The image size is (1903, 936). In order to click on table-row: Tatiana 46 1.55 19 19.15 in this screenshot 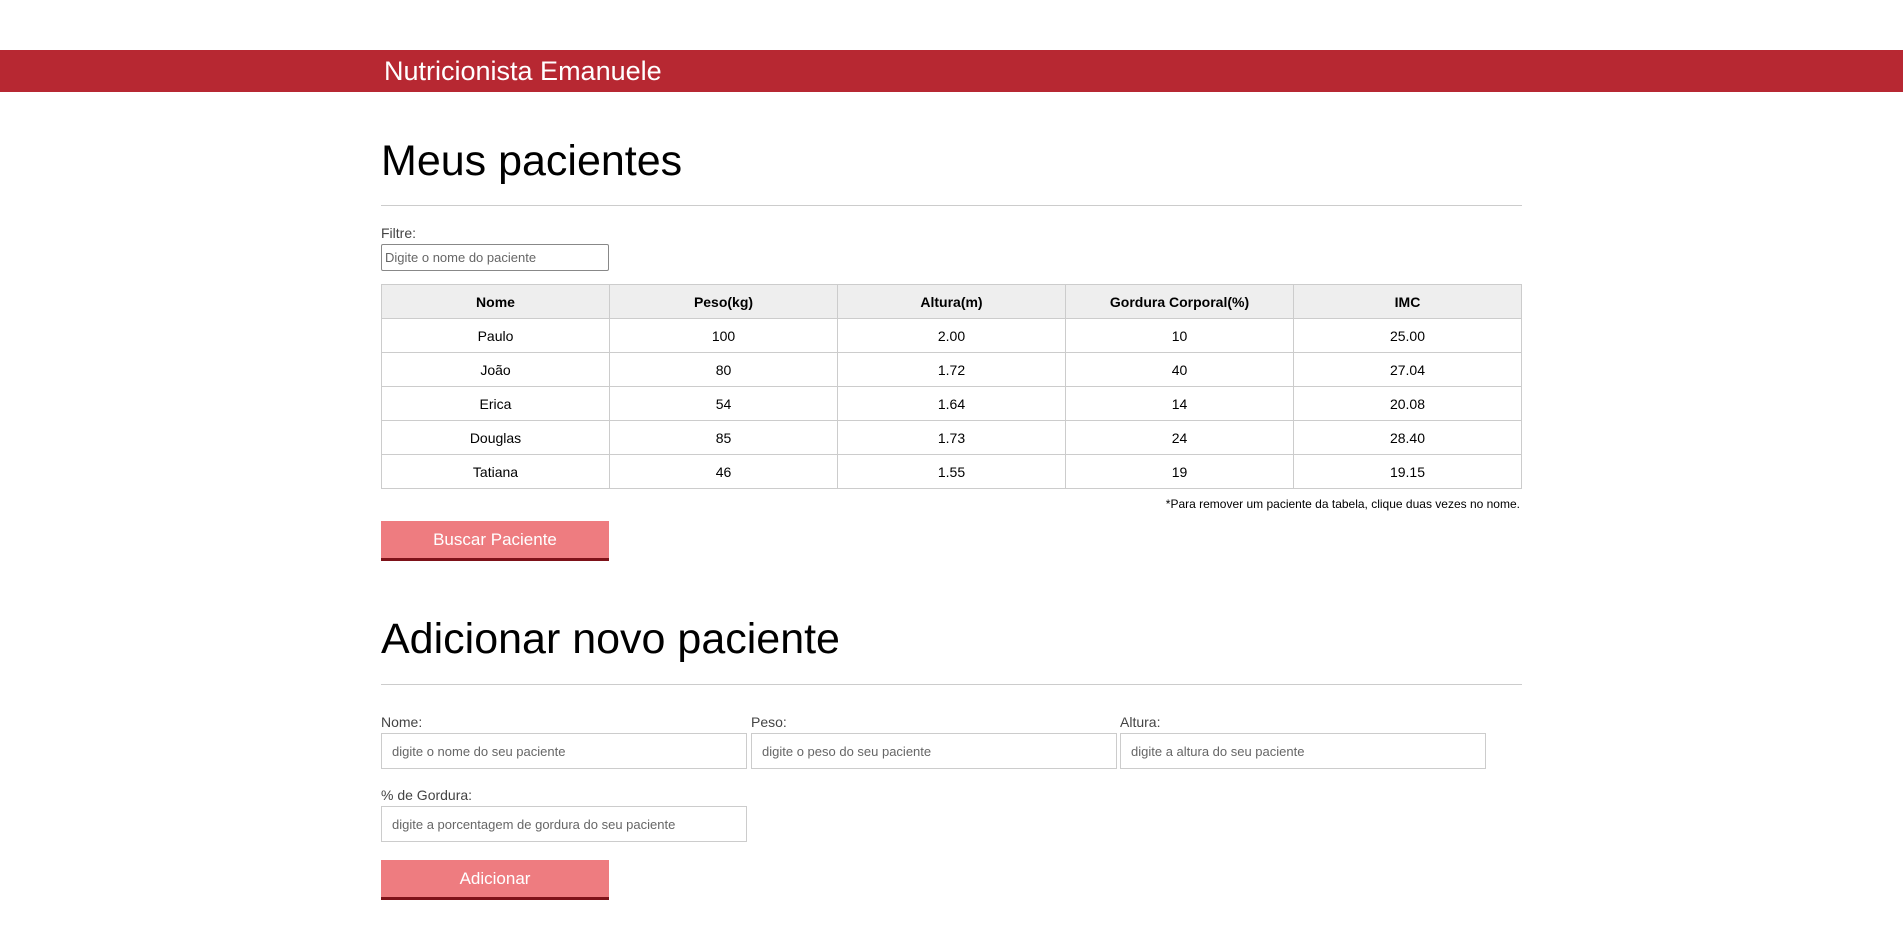, I will do `click(951, 471)`.